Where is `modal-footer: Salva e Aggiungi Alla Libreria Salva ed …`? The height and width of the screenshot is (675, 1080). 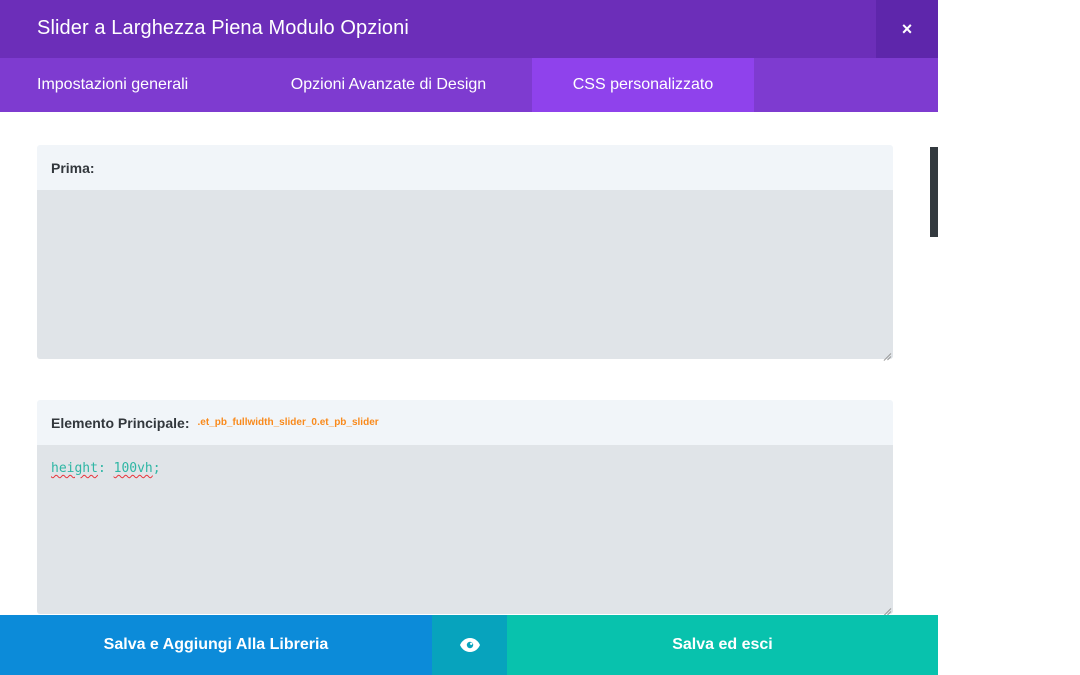
modal-footer: Salva e Aggiungi Alla Libreria Salva ed … is located at coordinates (469, 645).